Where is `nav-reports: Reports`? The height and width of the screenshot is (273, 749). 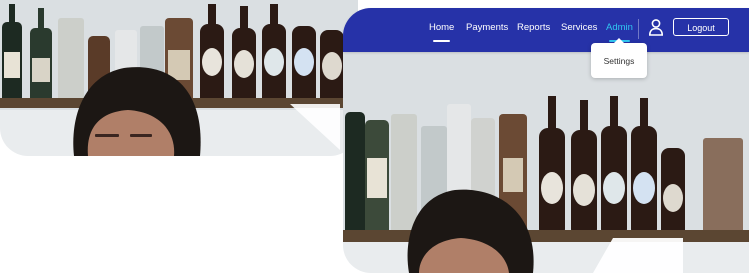 nav-reports: Reports is located at coordinates (533, 28).